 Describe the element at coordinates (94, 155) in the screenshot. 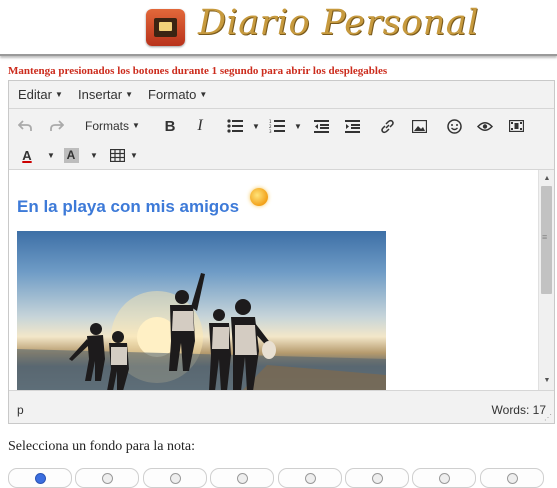

I see `background-color-caret-icon: ▼` at that location.